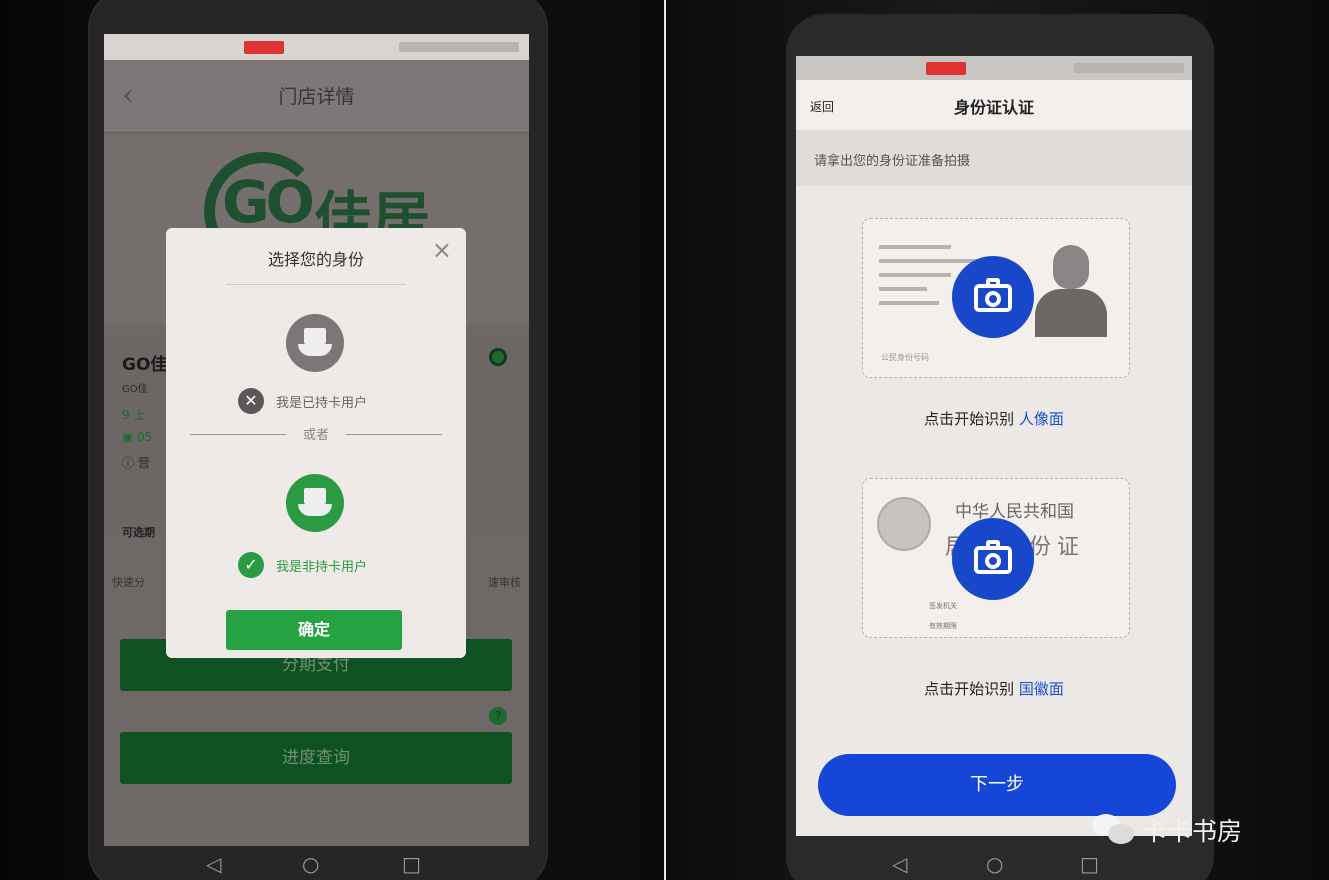 This screenshot has width=1329, height=880. I want to click on store-detail-header: ‹ 门店详情, so click(316, 95).